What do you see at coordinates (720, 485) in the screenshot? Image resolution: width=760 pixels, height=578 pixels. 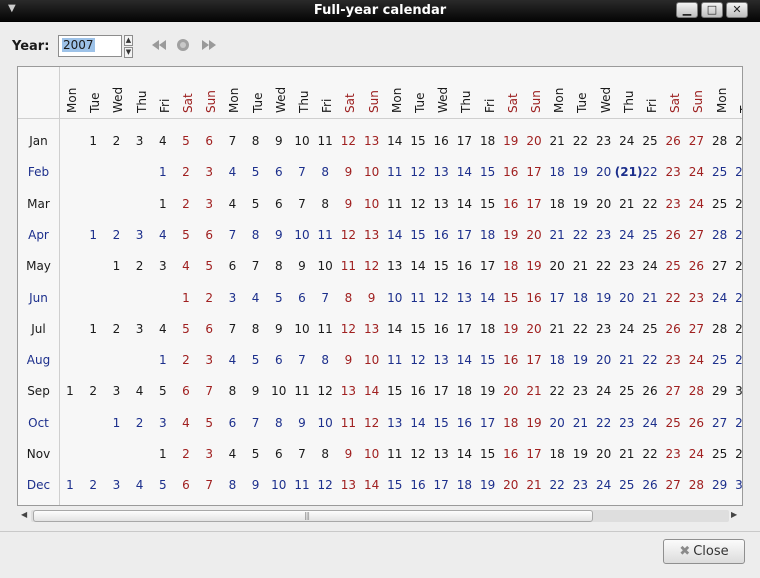 I see `day-cell: 29` at bounding box center [720, 485].